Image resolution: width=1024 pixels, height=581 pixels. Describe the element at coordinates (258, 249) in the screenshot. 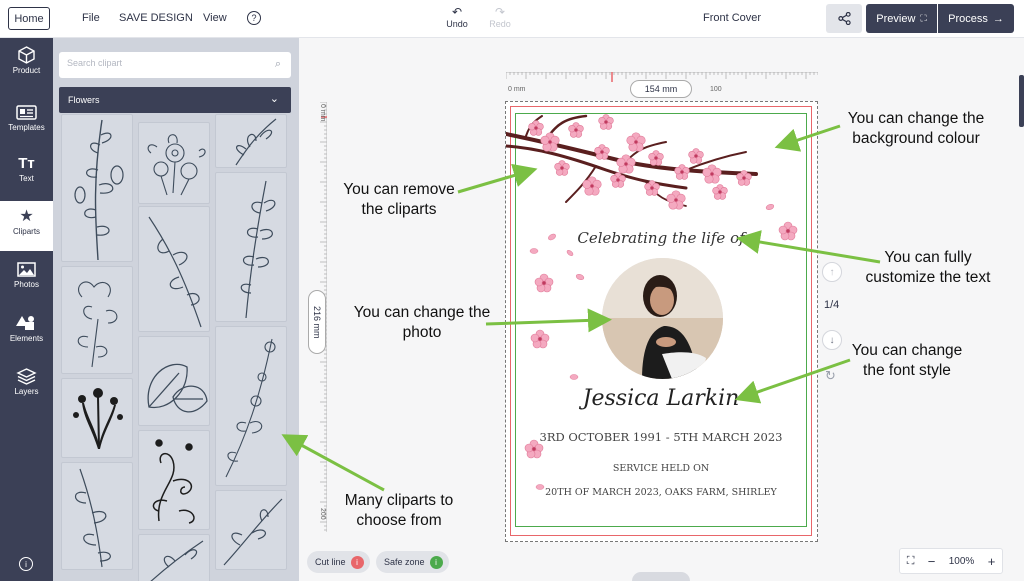

I see `fern-clipart` at that location.